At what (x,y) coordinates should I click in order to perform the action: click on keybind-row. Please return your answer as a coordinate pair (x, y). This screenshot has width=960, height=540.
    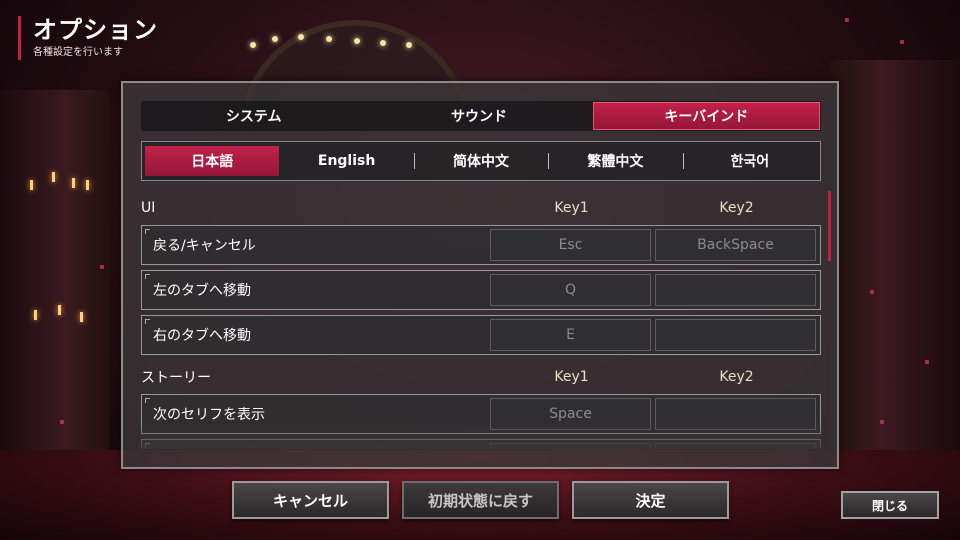
    Looking at the image, I should click on (481, 444).